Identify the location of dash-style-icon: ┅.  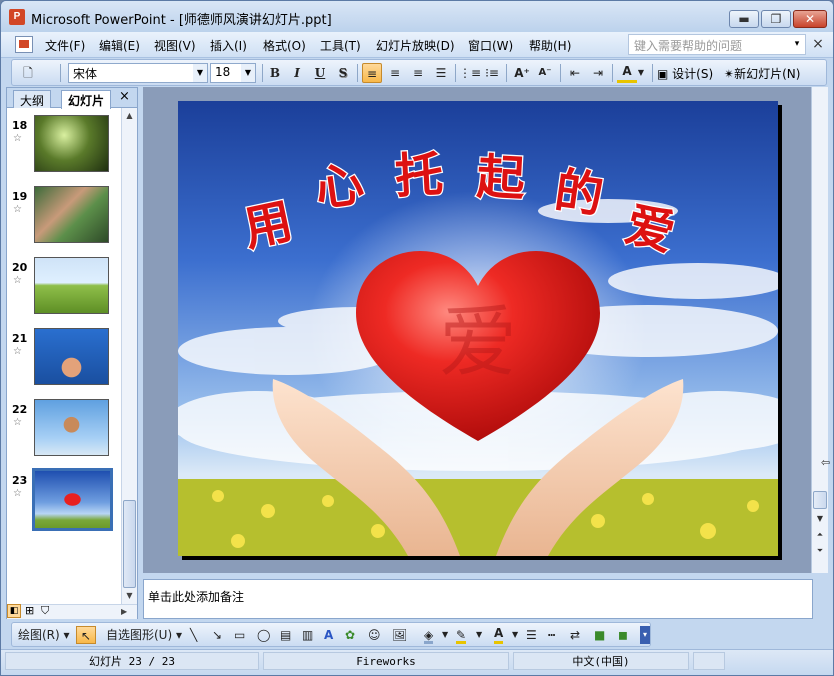
(551, 635).